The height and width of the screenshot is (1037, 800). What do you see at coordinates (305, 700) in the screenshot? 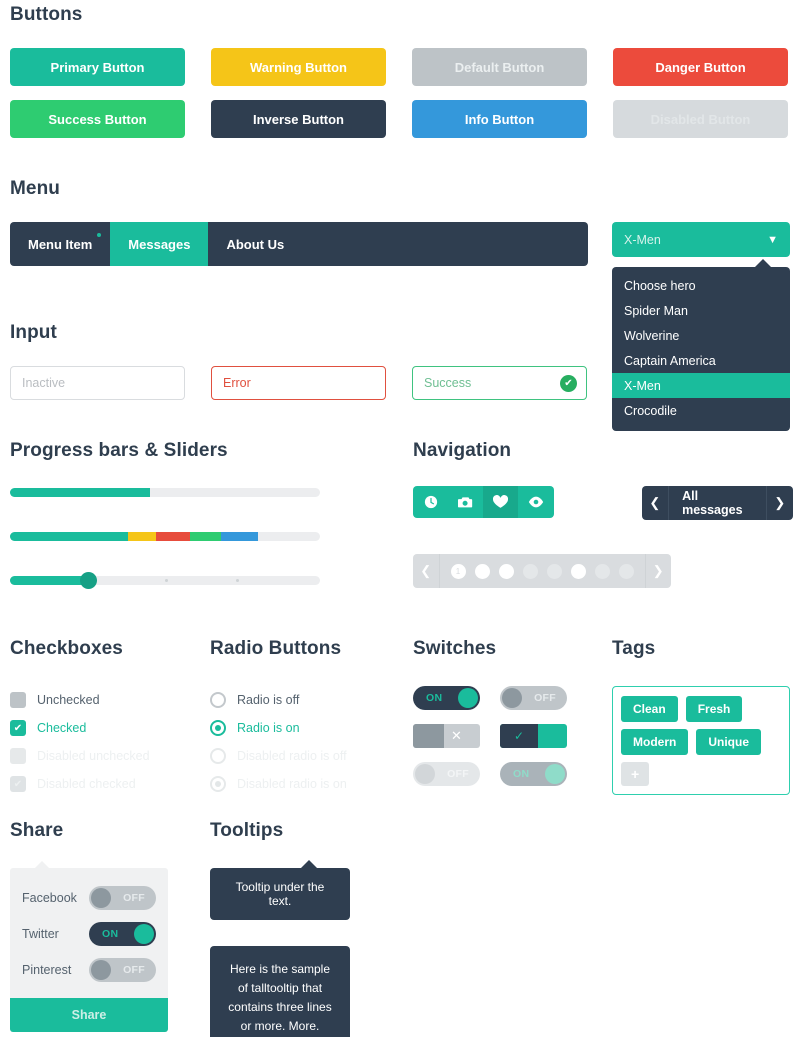
I see `radio-off-row: Radio is off` at bounding box center [305, 700].